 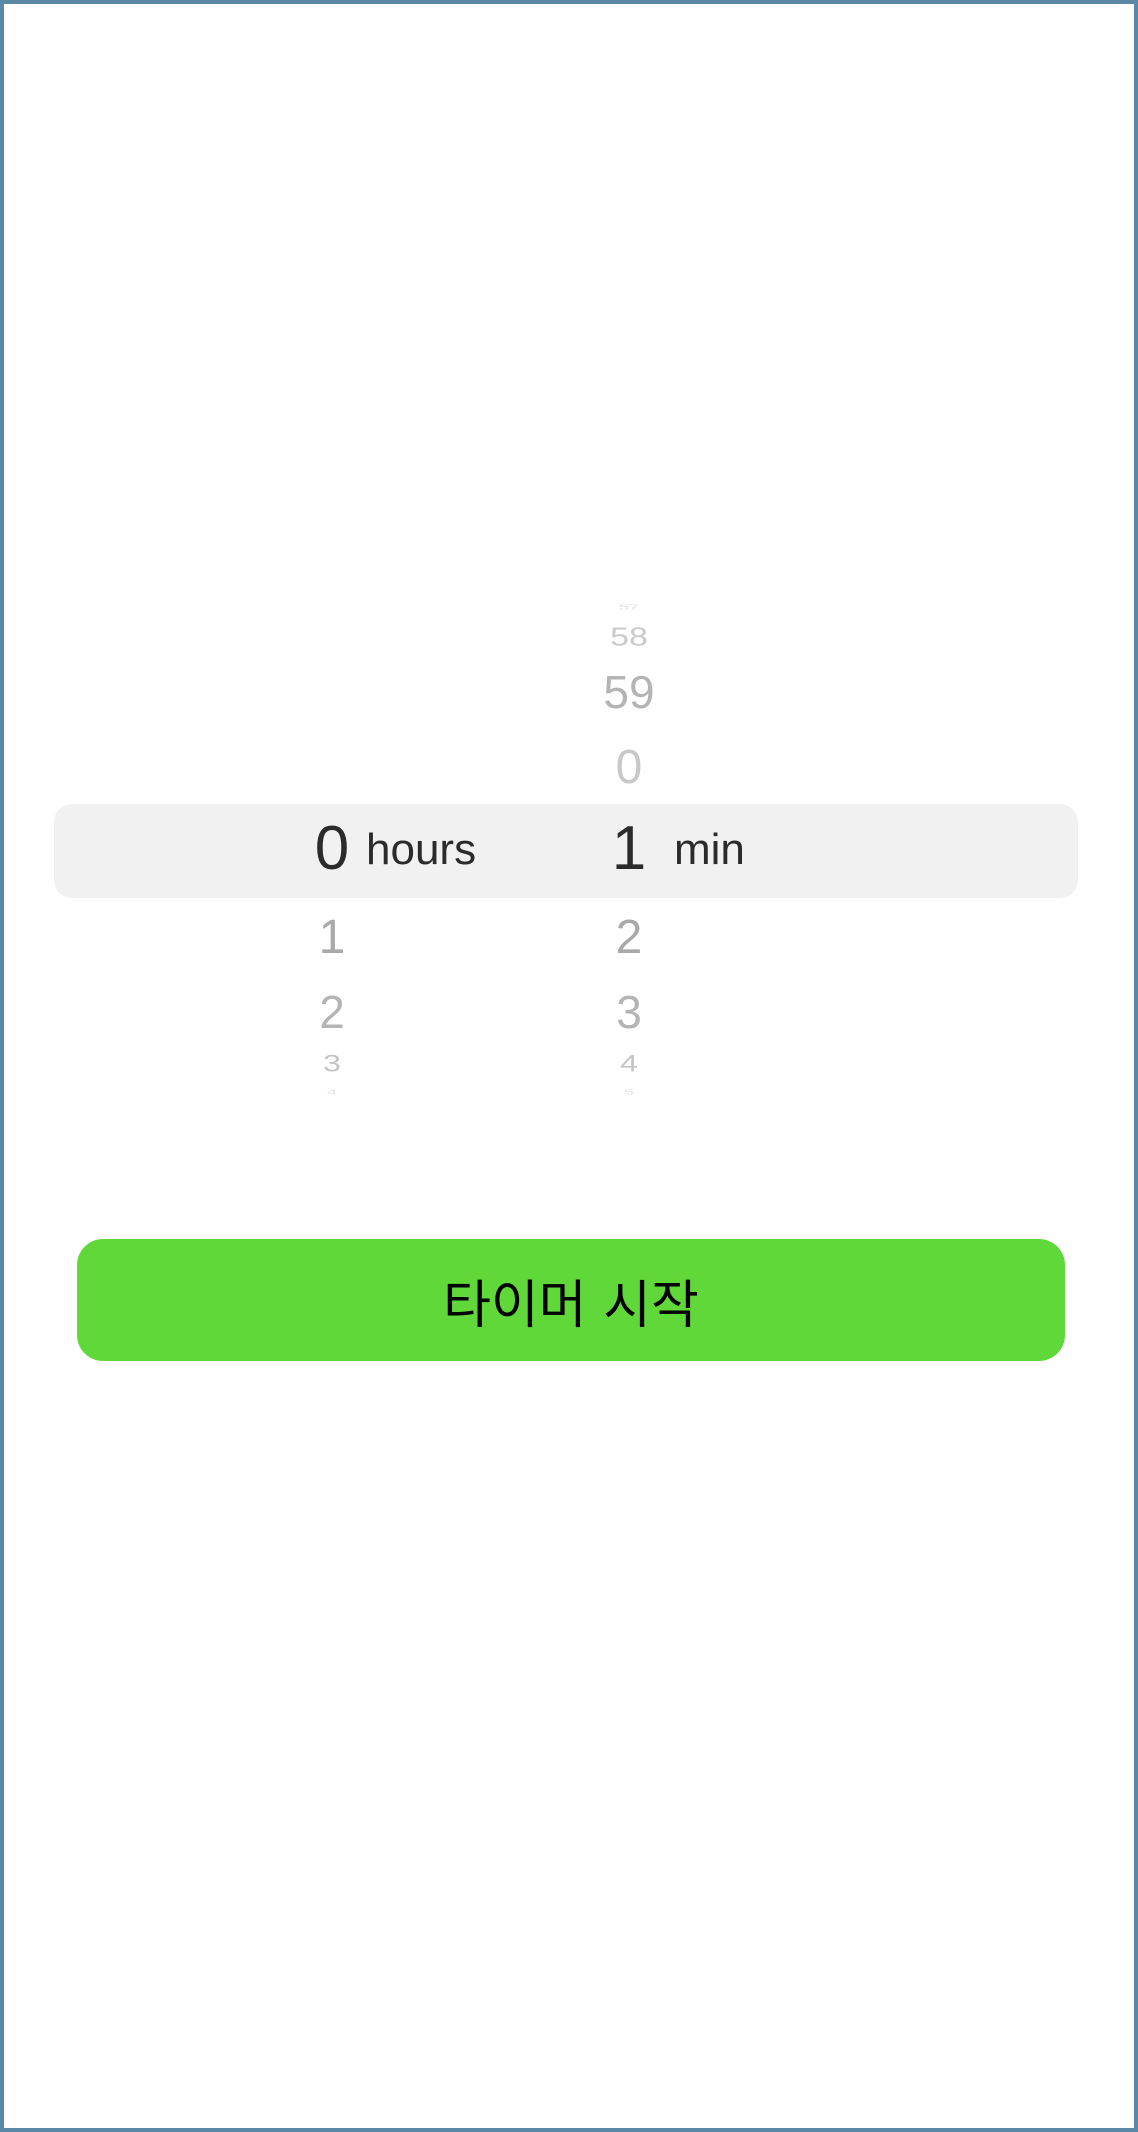 What do you see at coordinates (332, 1063) in the screenshot?
I see `hours-option: 3` at bounding box center [332, 1063].